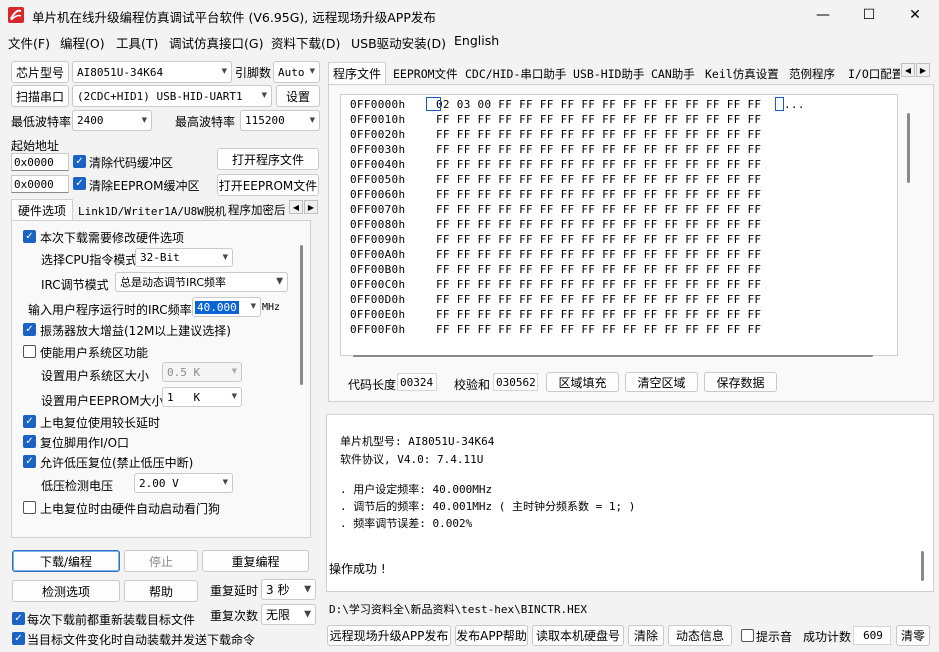  What do you see at coordinates (425, 74) in the screenshot?
I see `tab-eeprom-file: EEPROM文件` at bounding box center [425, 74].